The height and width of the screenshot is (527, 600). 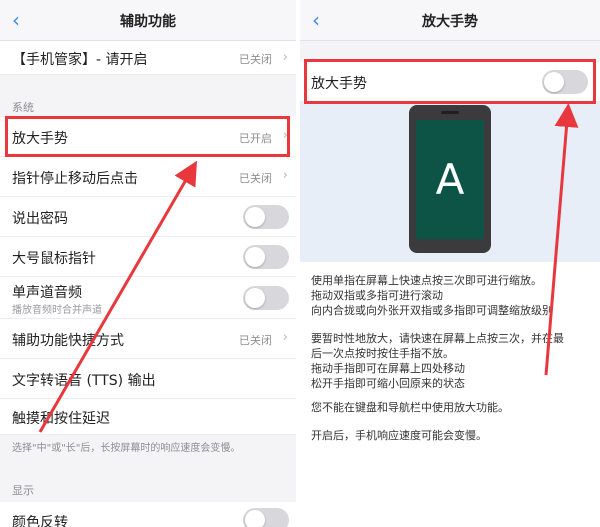 What do you see at coordinates (126, 448) in the screenshot?
I see `touch-delay-note: 选择"中"或"长"后，长按屏幕时的响应速度会变慢。` at bounding box center [126, 448].